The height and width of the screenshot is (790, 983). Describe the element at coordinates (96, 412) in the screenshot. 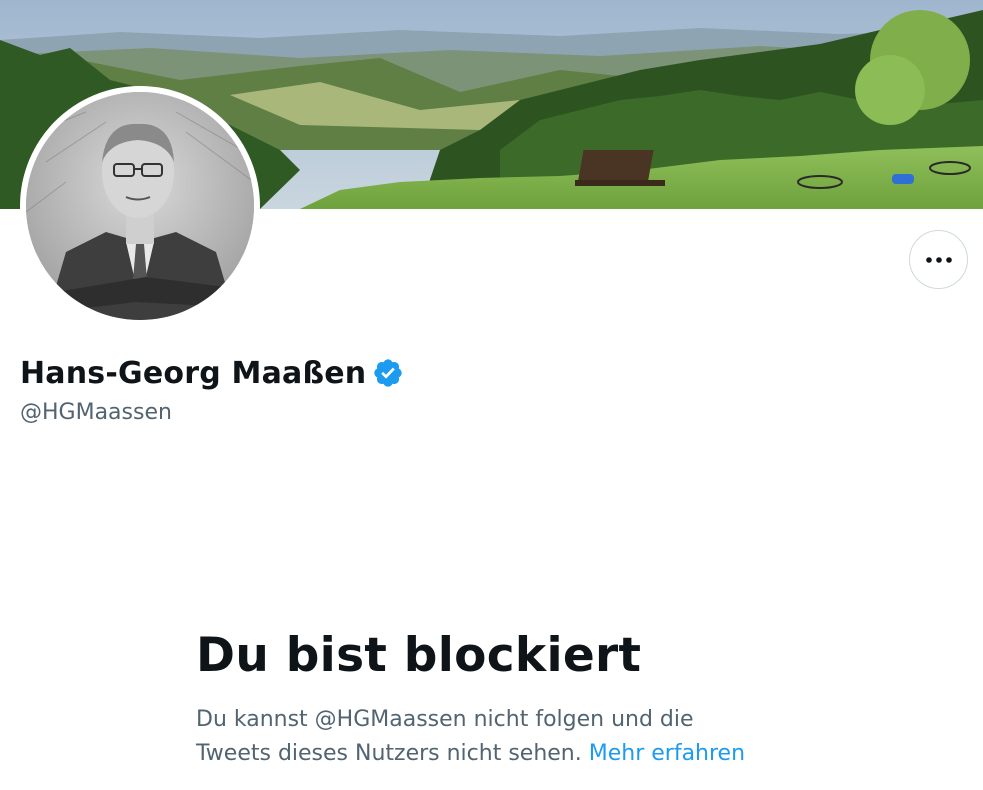

I see `profile-handle: @HGMaassen` at that location.